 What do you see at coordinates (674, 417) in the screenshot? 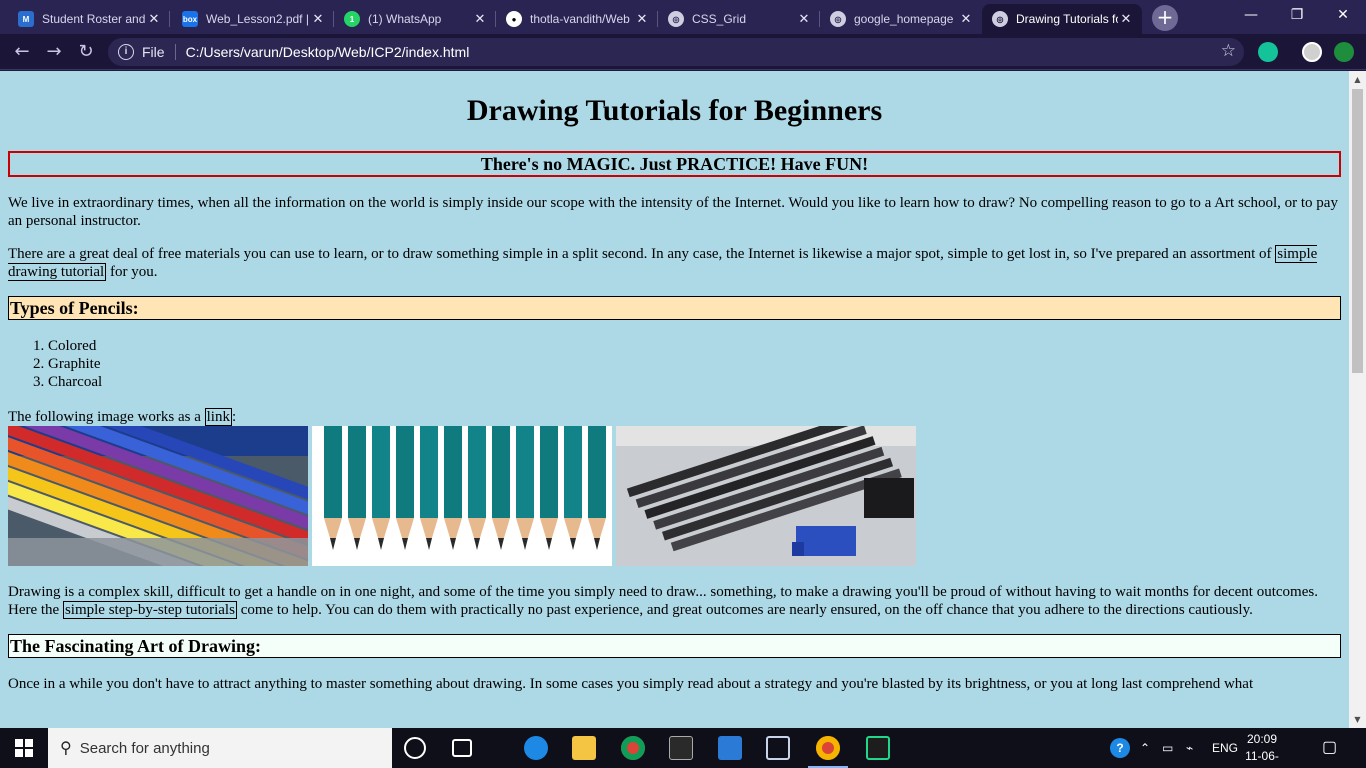
I see `image-link-caption: The following image works as a link:` at bounding box center [674, 417].